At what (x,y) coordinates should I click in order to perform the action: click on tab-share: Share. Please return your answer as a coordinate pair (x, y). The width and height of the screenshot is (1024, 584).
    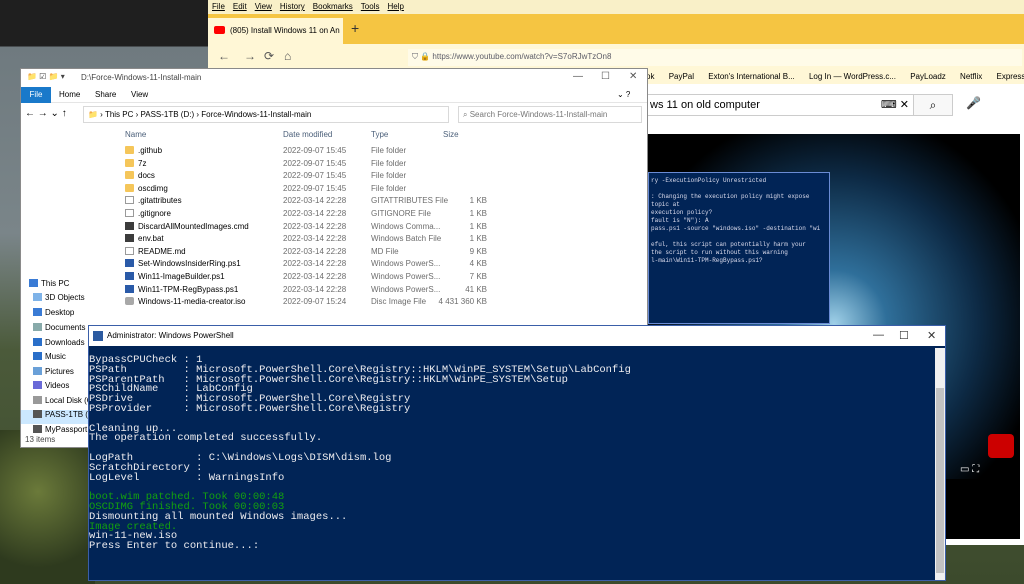
    Looking at the image, I should click on (105, 94).